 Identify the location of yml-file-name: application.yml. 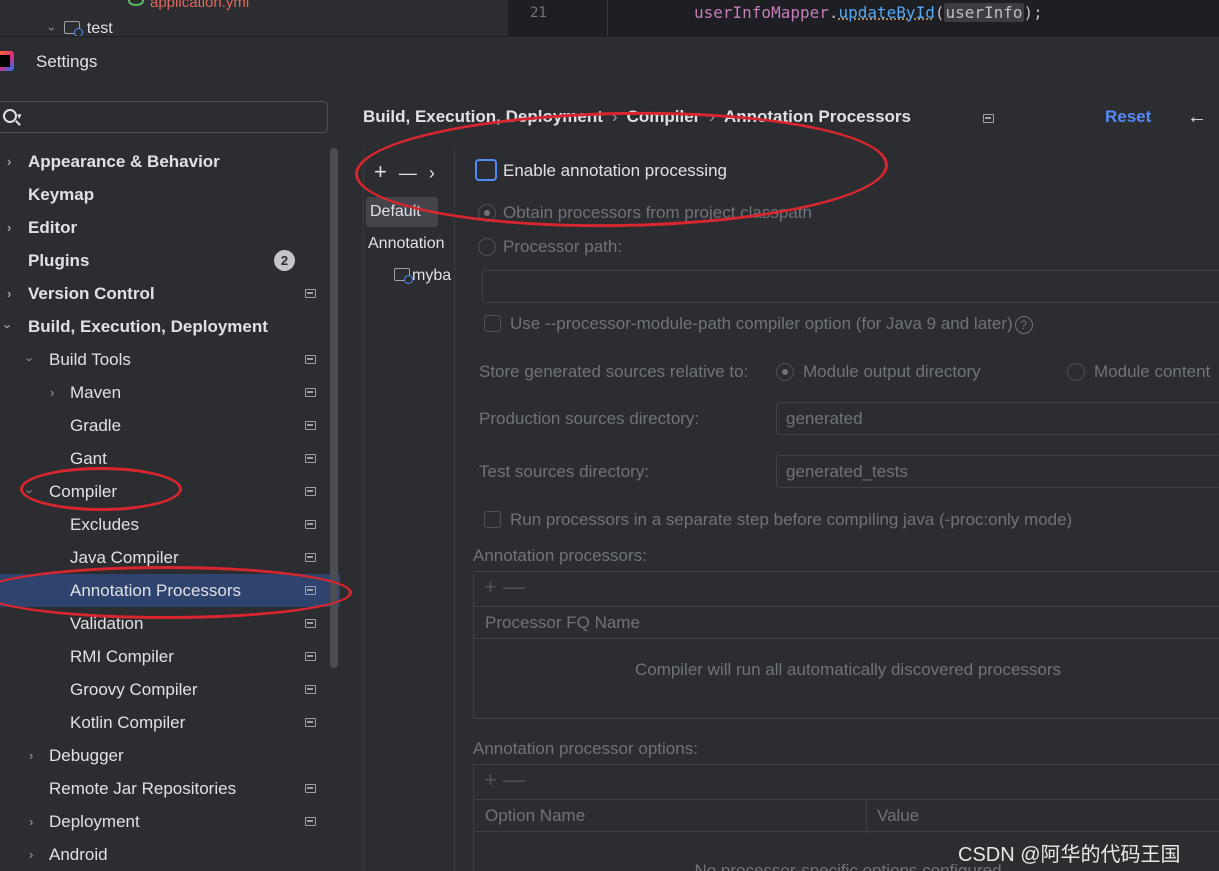
(199, 5).